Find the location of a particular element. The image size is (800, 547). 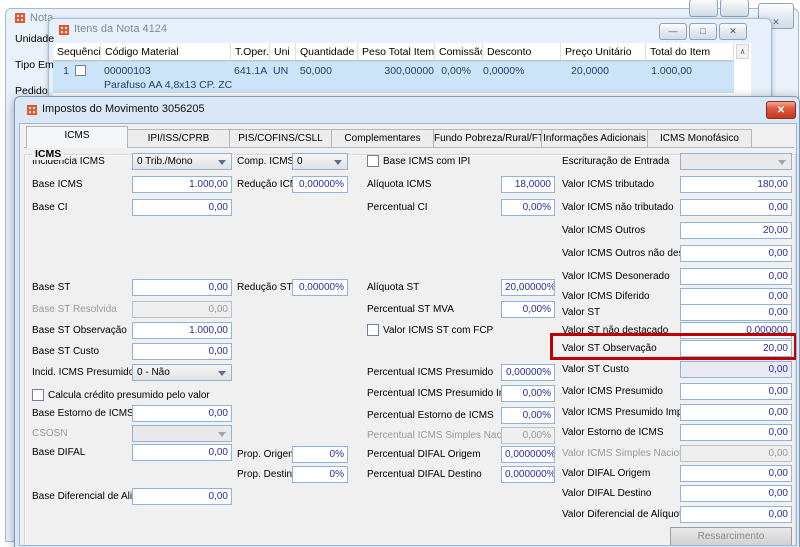

col-header-comissao: Comissão is located at coordinates (459, 52).